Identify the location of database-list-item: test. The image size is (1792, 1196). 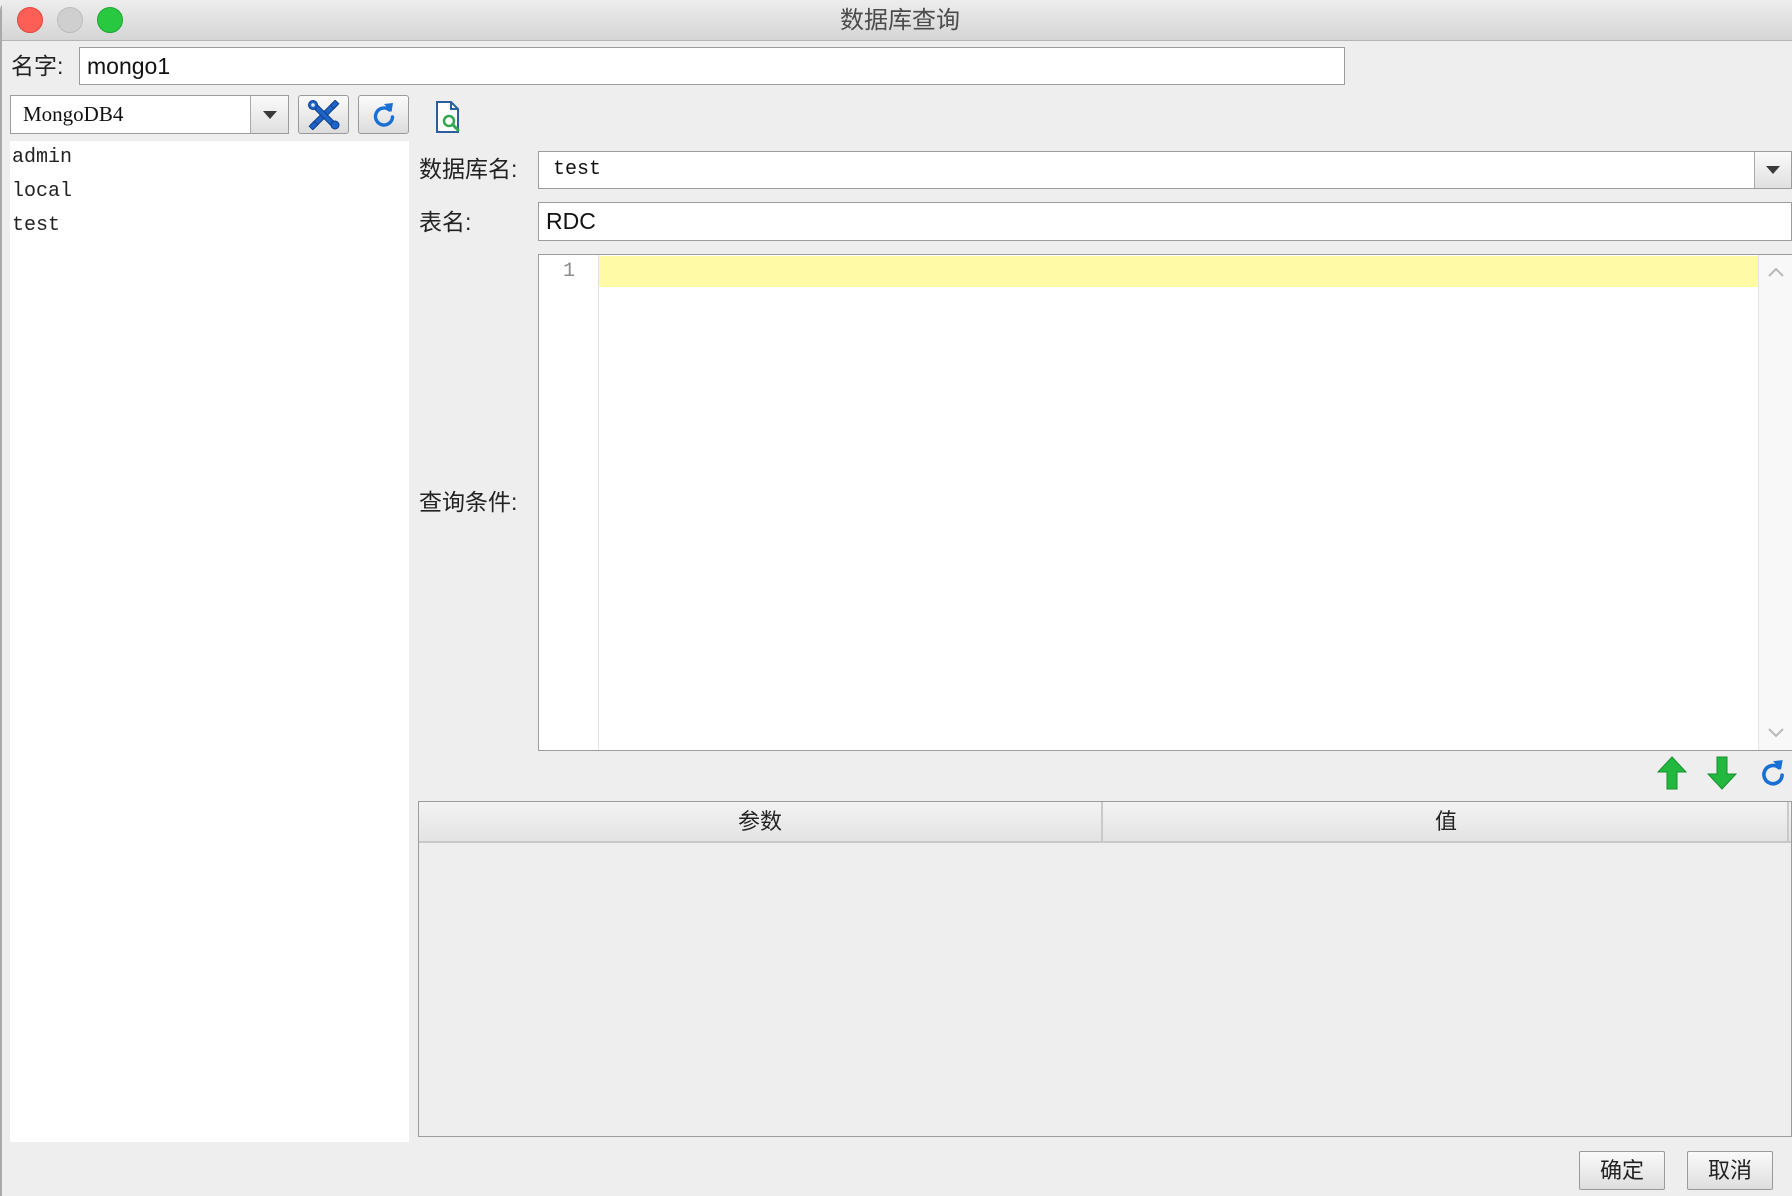
(209, 226).